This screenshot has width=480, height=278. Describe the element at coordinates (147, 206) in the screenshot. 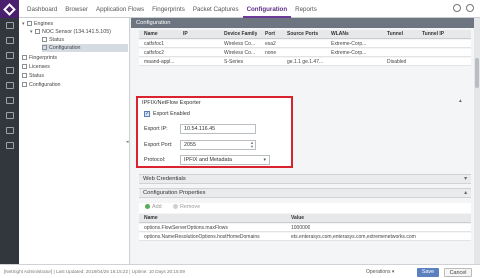

I see `plus-icon` at that location.